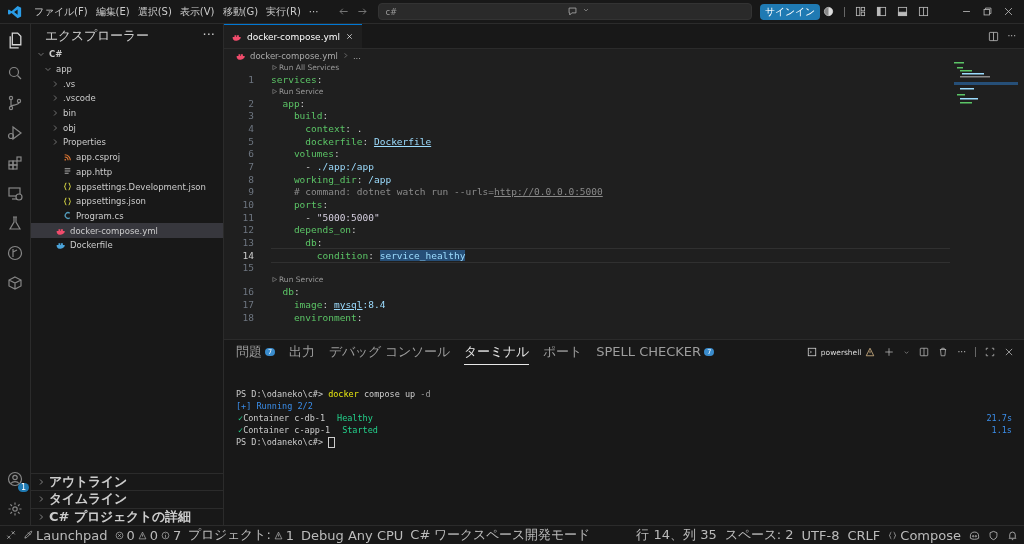  I want to click on account-icon, so click(15, 479).